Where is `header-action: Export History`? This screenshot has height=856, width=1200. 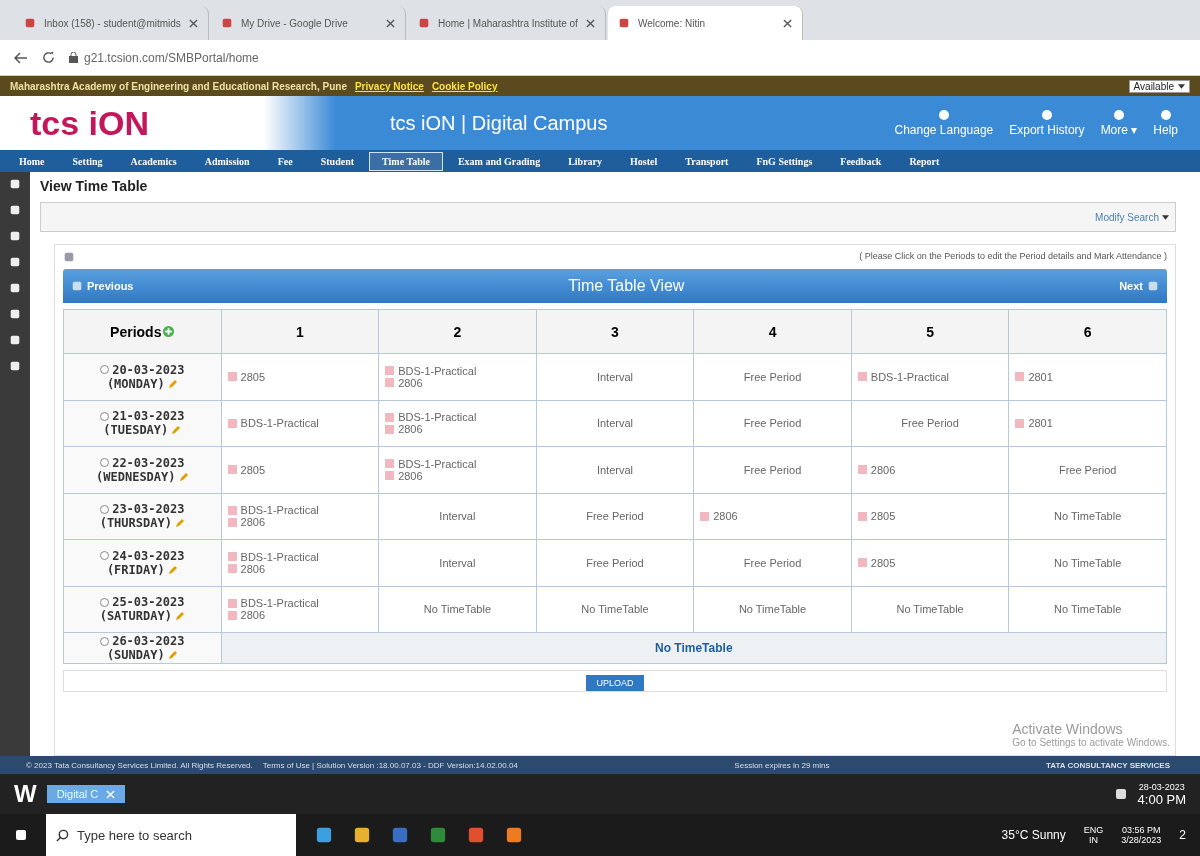 header-action: Export History is located at coordinates (1047, 123).